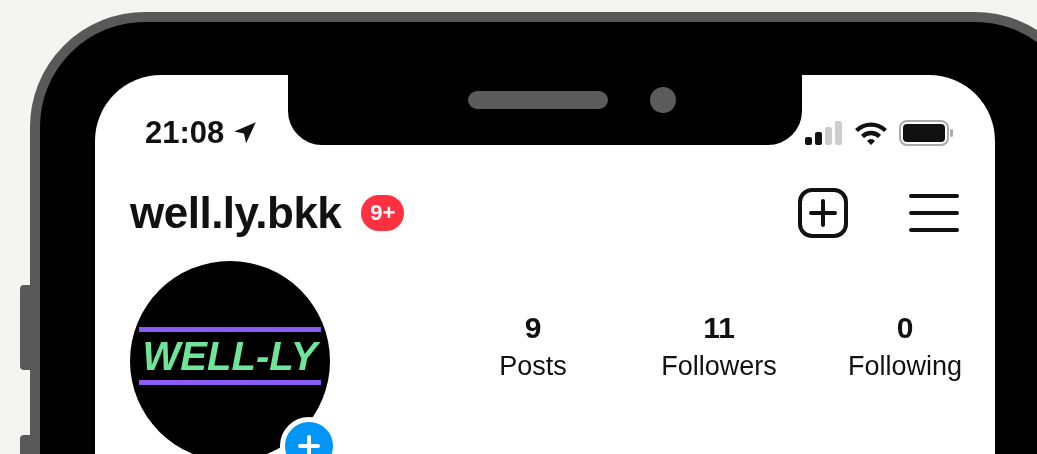  What do you see at coordinates (230, 356) in the screenshot?
I see `avatar-logo: WELL-LY` at bounding box center [230, 356].